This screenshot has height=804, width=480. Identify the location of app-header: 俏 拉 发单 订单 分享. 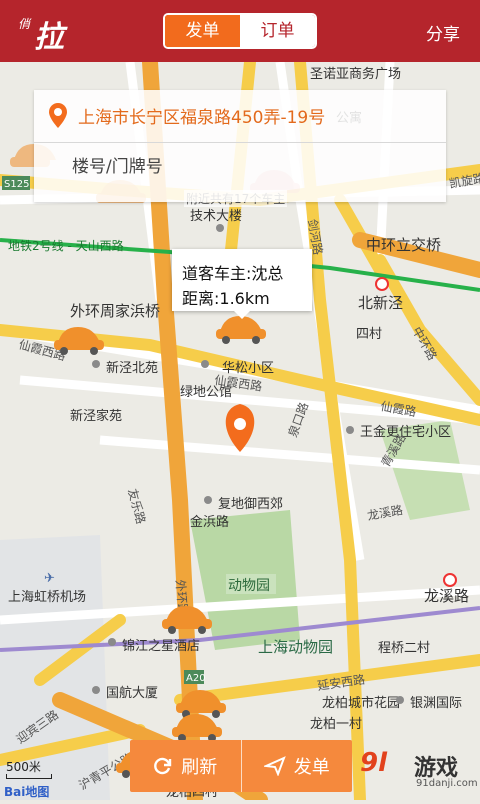
(240, 31).